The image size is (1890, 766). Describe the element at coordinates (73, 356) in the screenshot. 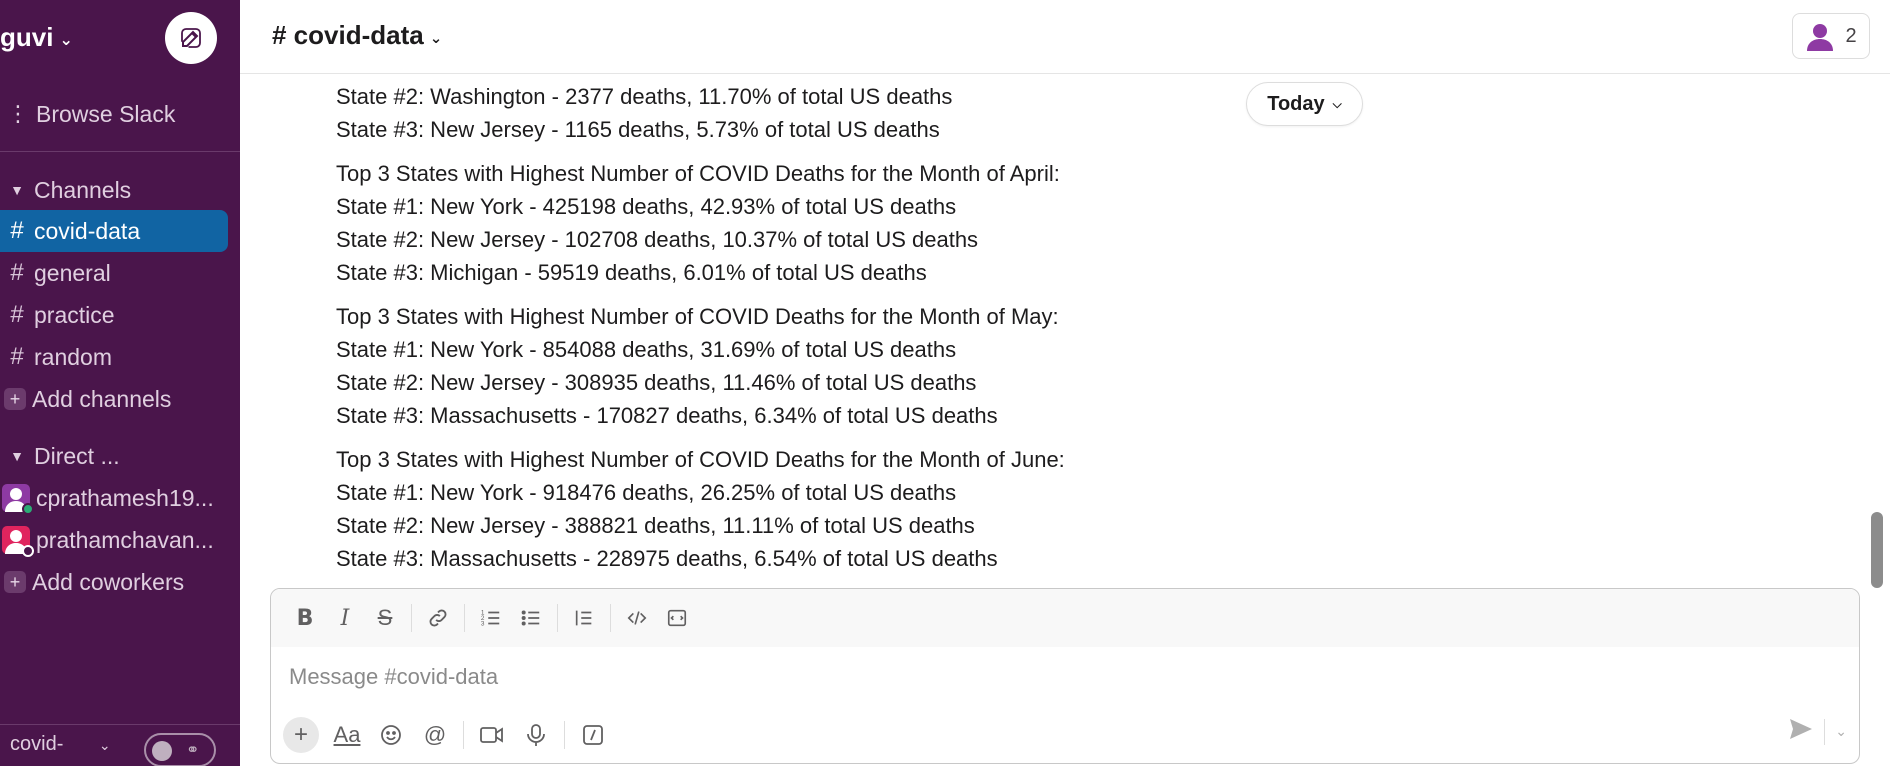

I see `channel-label: random` at that location.